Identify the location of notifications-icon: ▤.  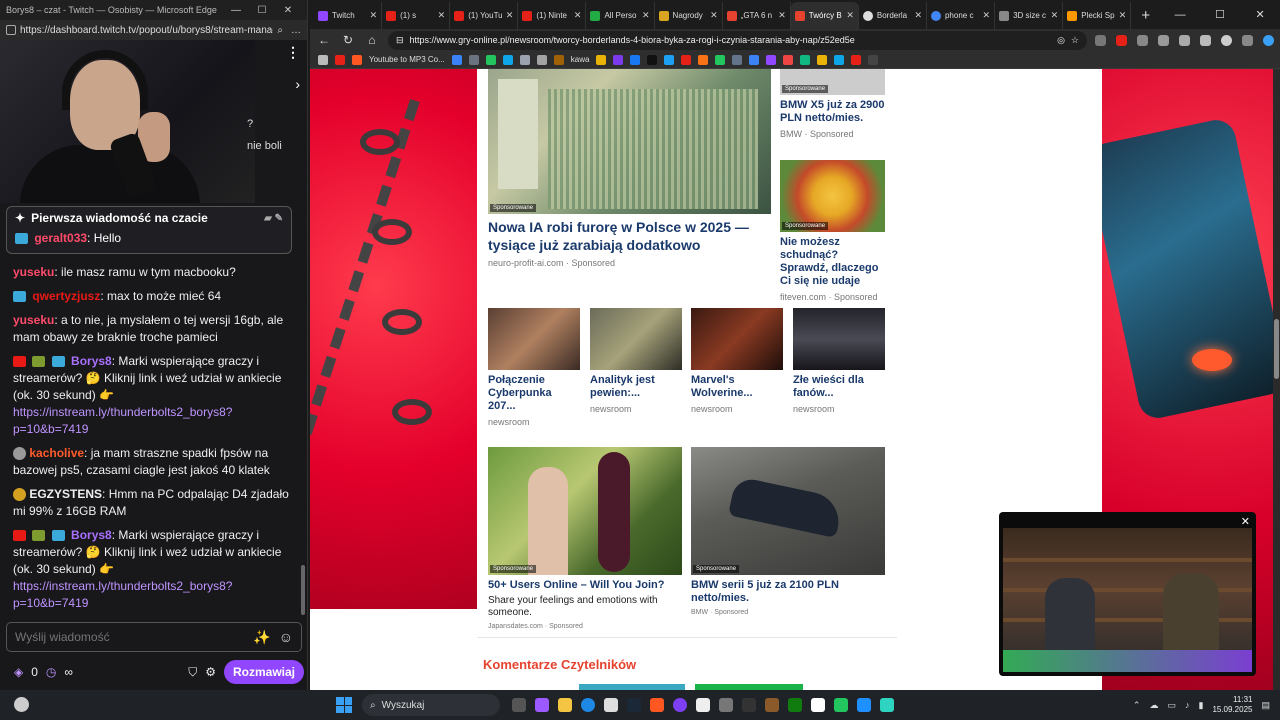
(1265, 705).